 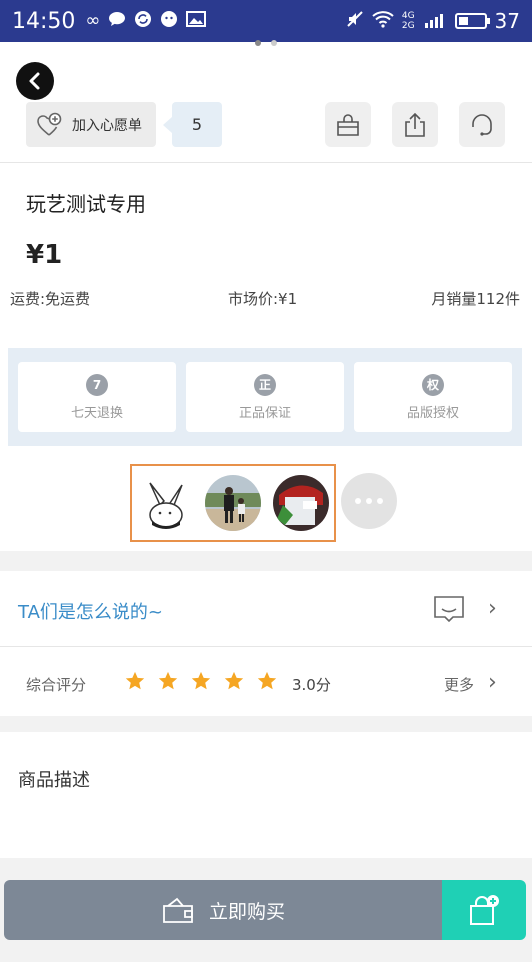 What do you see at coordinates (355, 21) in the screenshot?
I see `mute-icon` at bounding box center [355, 21].